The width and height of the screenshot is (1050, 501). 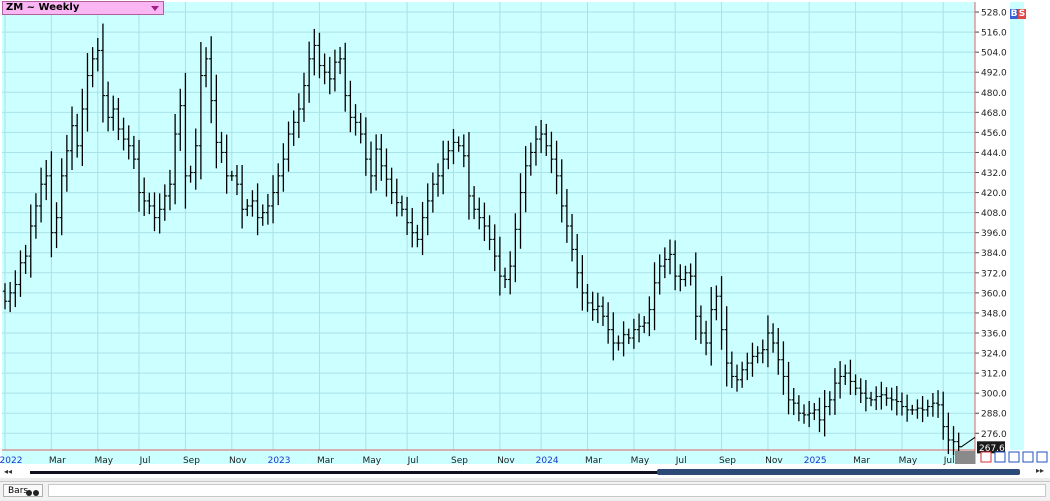 I want to click on x-tick-label: 2023, so click(x=279, y=461).